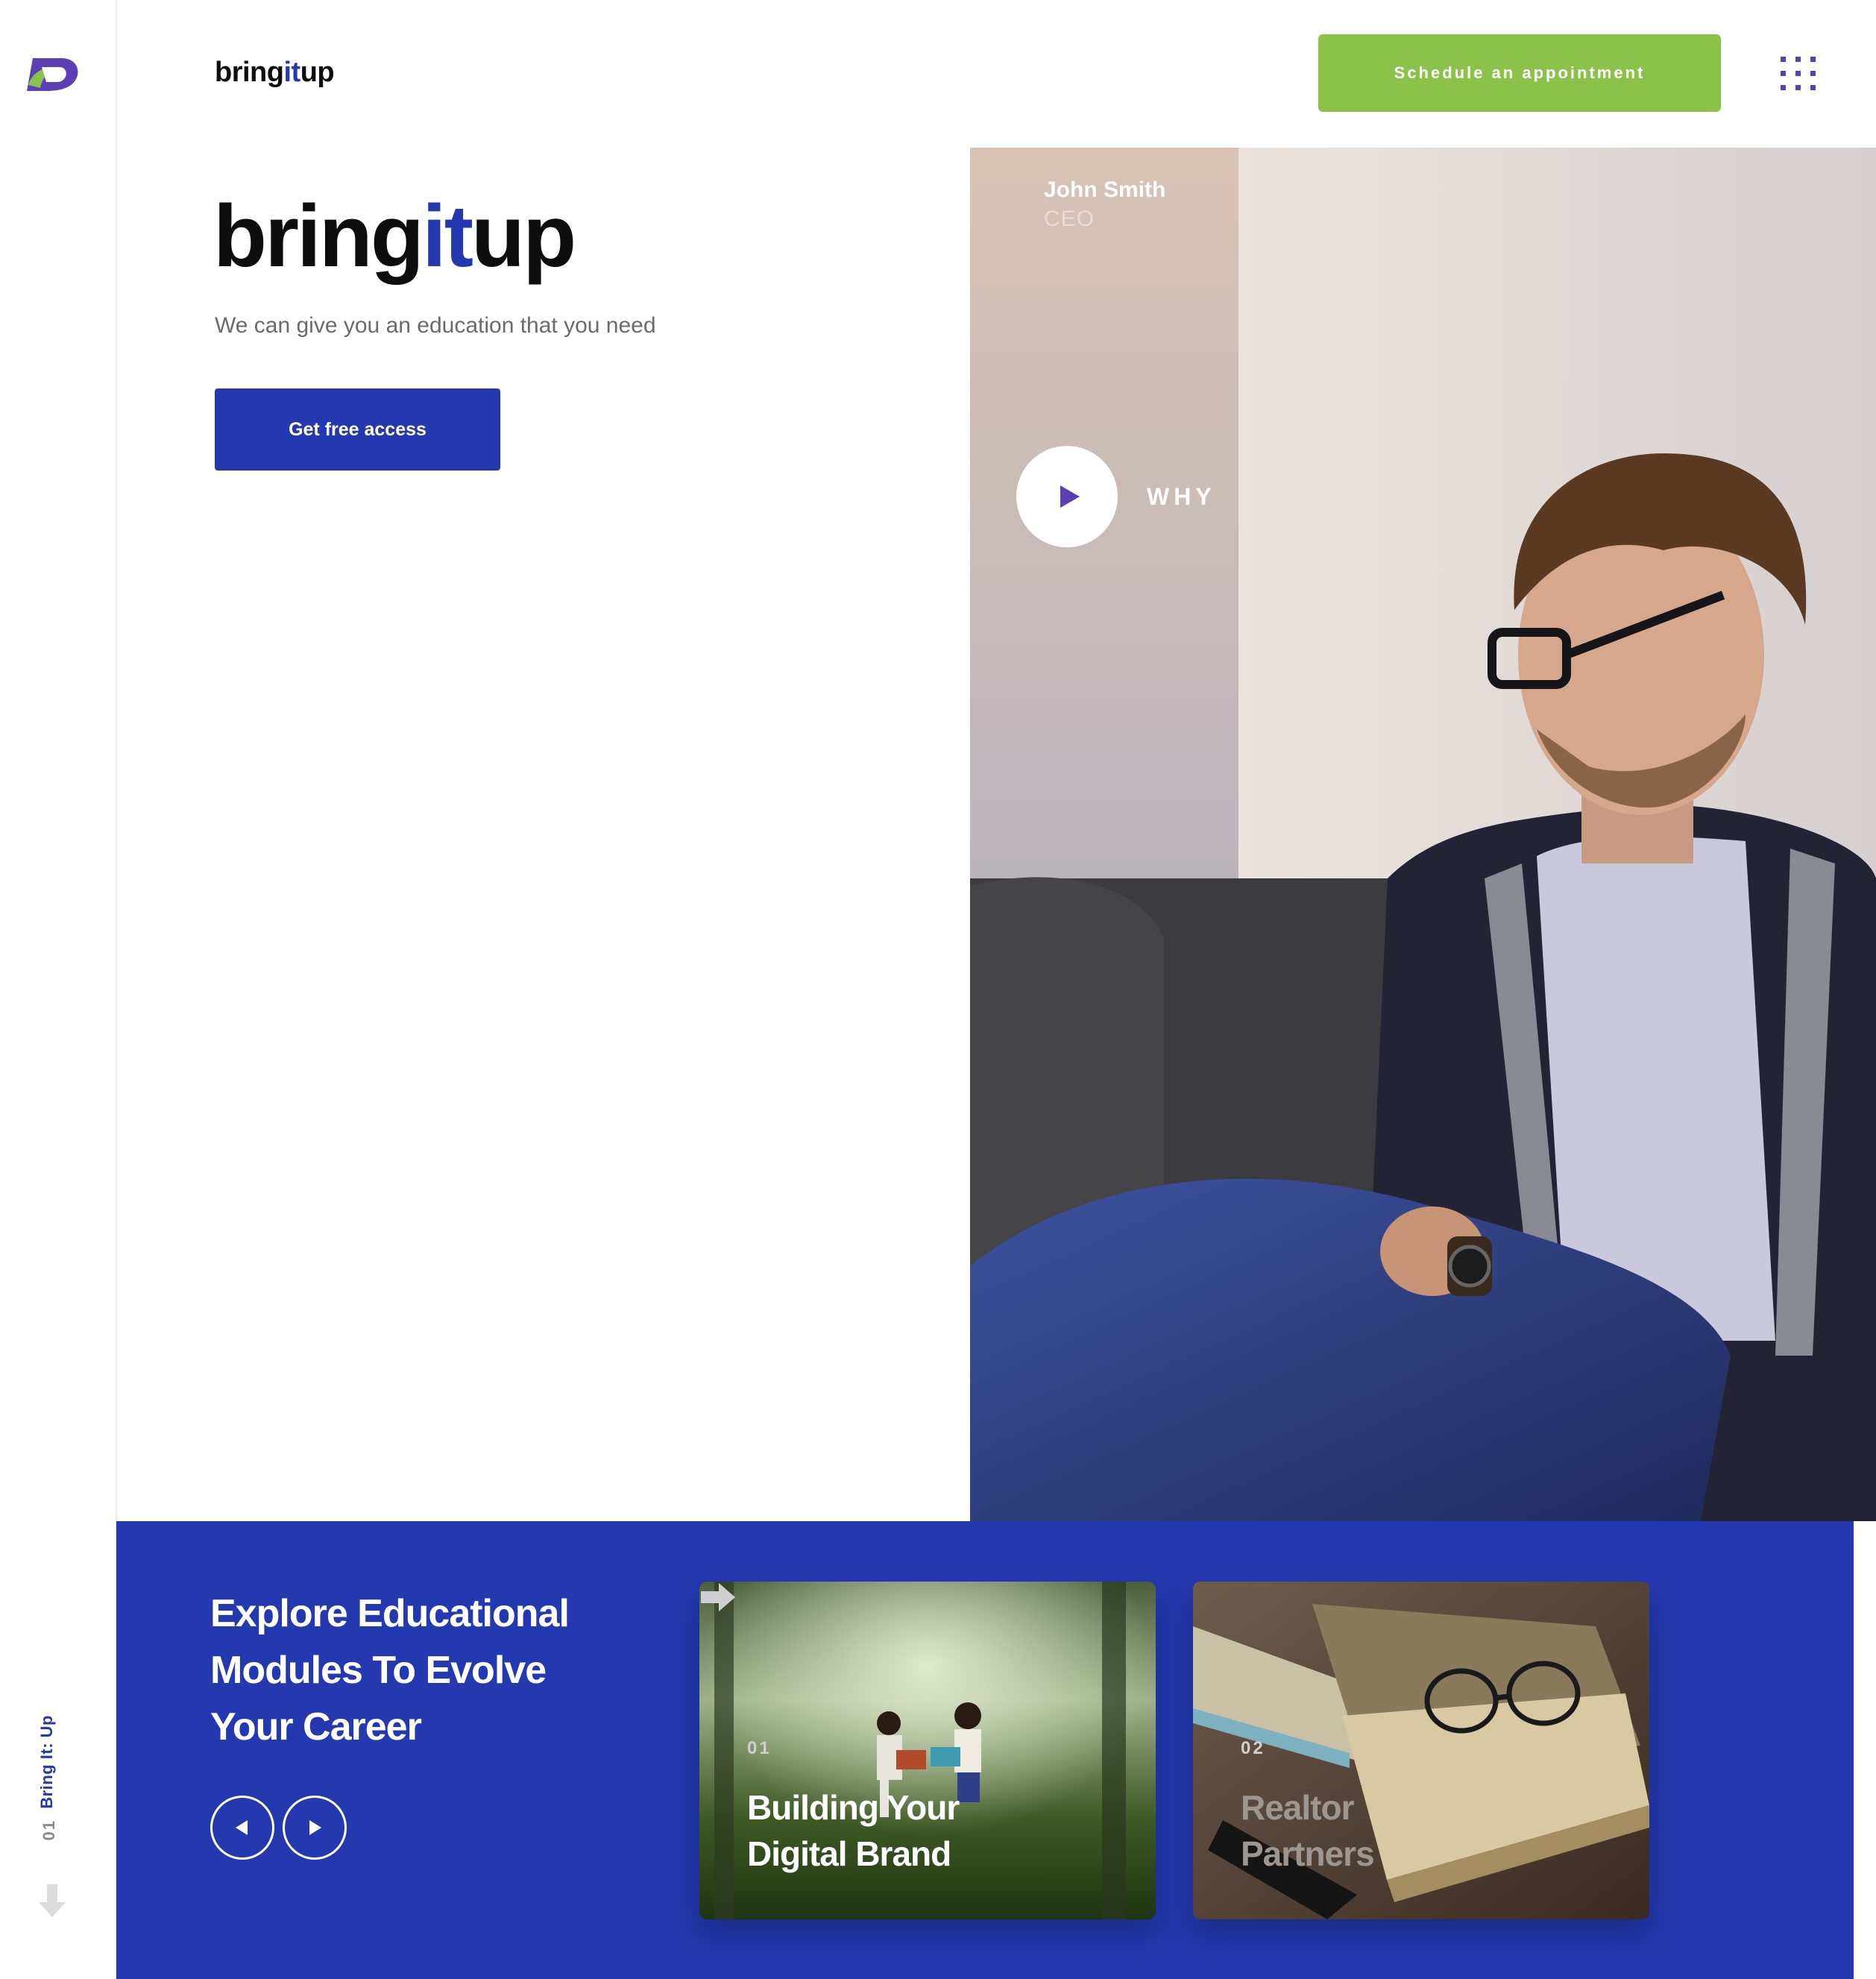 This screenshot has width=1876, height=1979. I want to click on heading-line: Modules To Evolve, so click(378, 1670).